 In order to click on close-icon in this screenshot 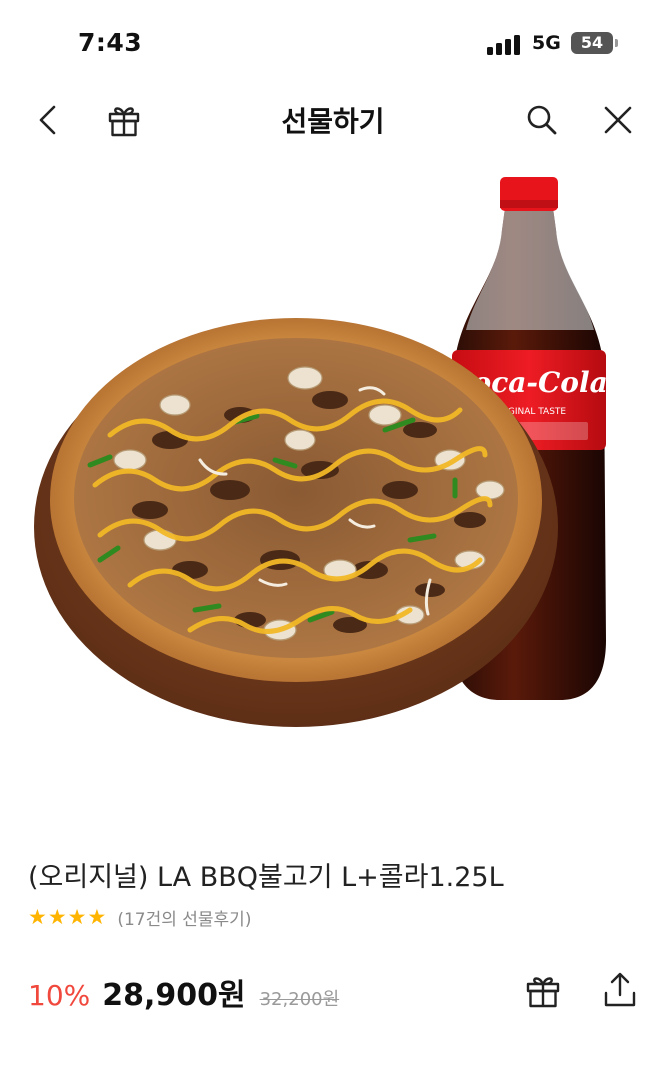, I will do `click(618, 120)`.